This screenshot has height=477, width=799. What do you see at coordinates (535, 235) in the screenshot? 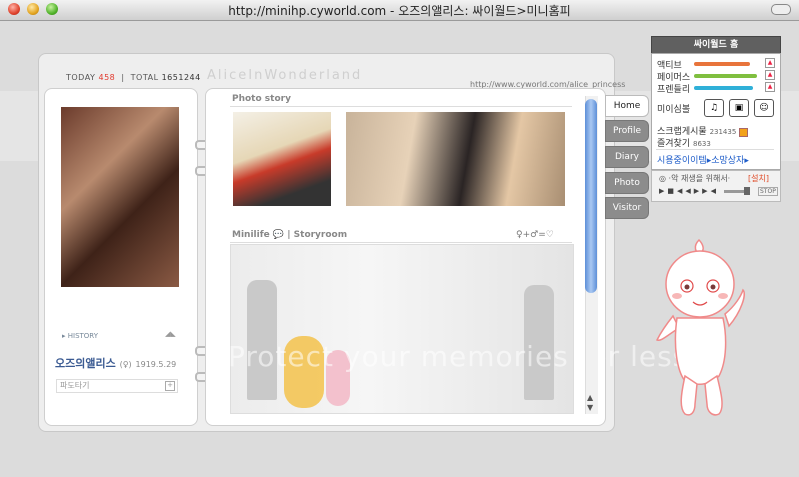
I see `mood-formula: ♀+♂=♡` at bounding box center [535, 235].